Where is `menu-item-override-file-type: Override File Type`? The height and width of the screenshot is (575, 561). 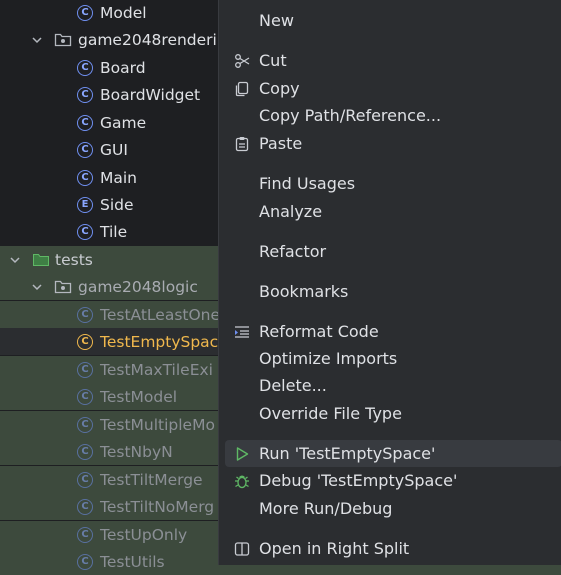
menu-item-override-file-type: Override File Type is located at coordinates (390, 413).